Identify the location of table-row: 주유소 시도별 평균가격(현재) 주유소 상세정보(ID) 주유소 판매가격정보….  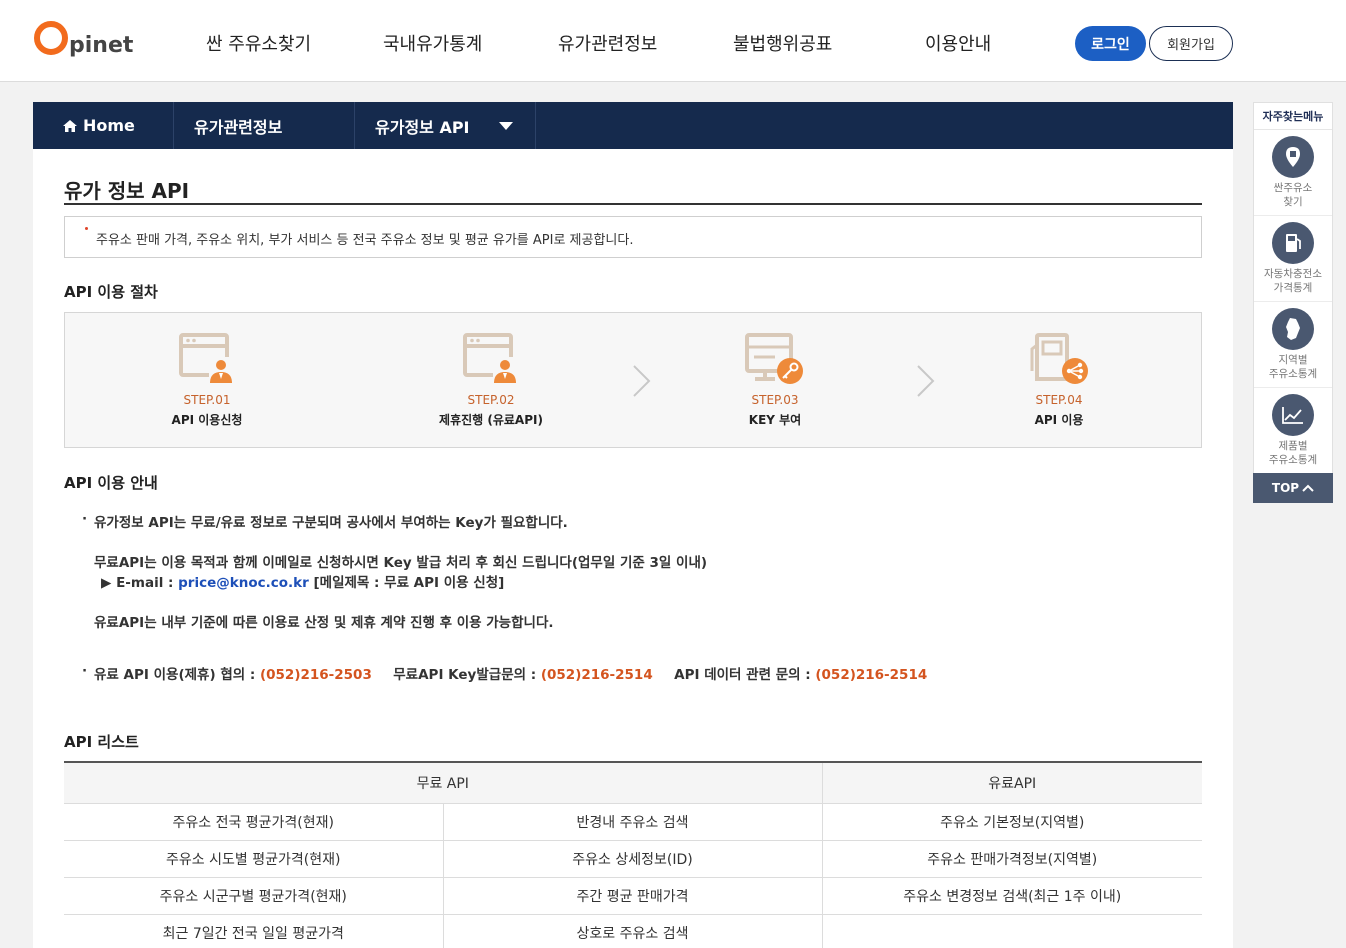
(633, 859).